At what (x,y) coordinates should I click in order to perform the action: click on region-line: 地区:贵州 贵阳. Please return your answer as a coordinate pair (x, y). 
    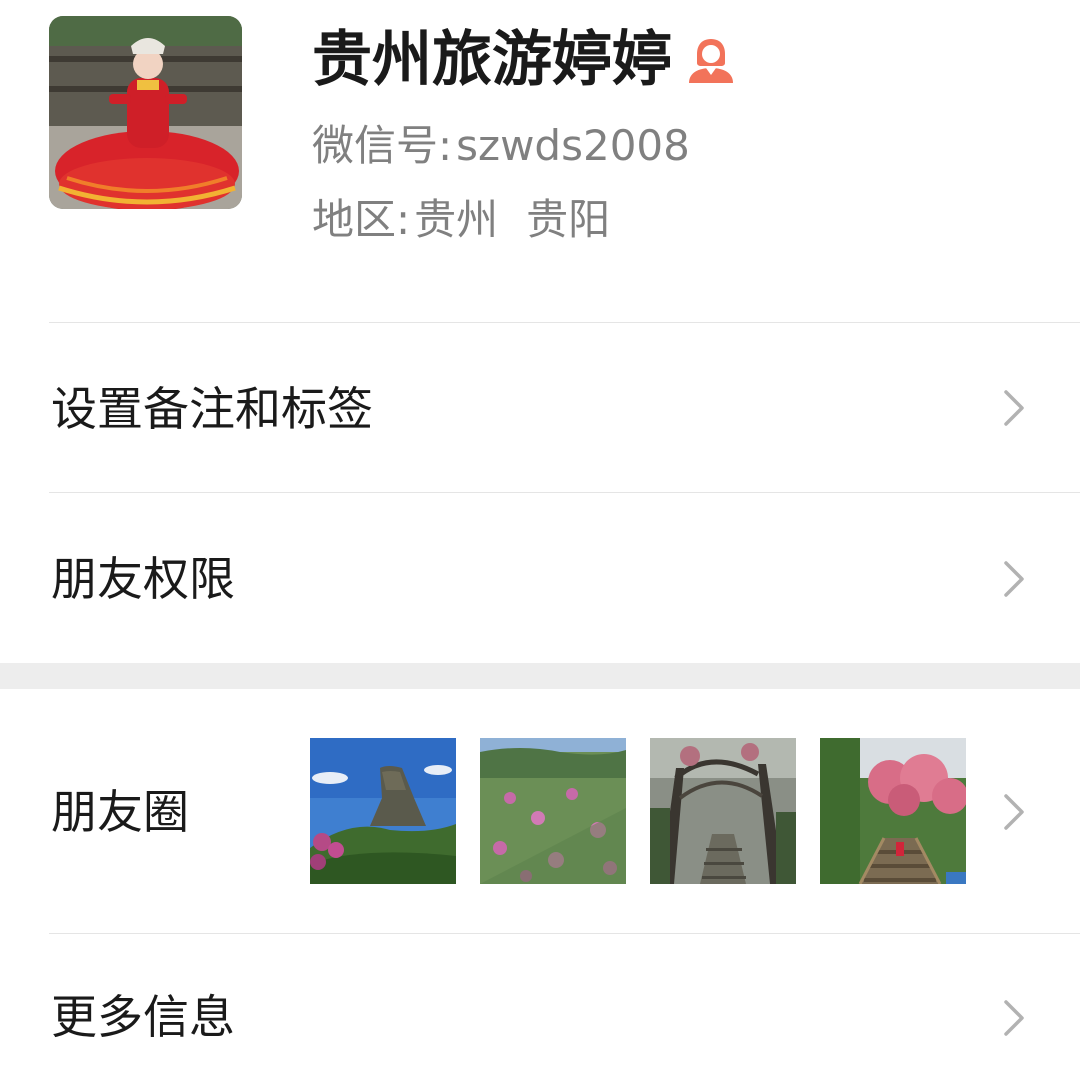
    Looking at the image, I should click on (461, 220).